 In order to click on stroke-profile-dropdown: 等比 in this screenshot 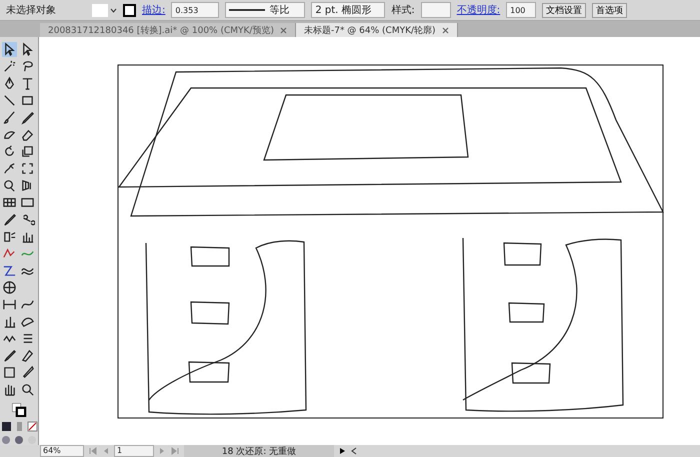, I will do `click(265, 10)`.